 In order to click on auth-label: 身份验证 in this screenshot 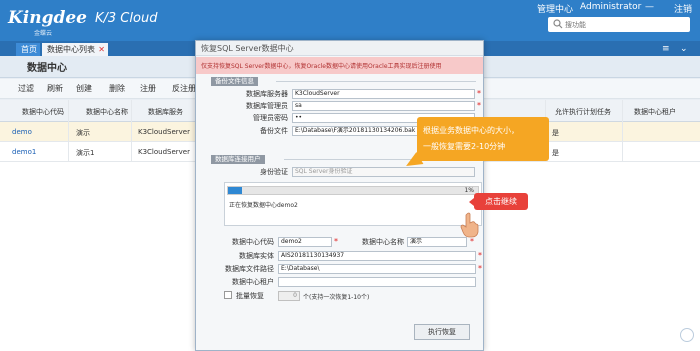, I will do `click(274, 172)`.